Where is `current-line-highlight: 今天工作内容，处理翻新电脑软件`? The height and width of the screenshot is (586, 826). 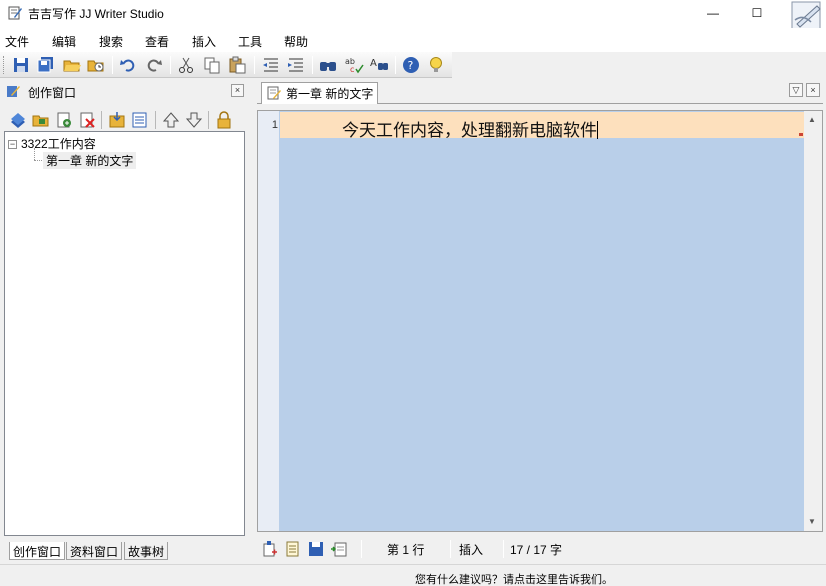 current-line-highlight: 今天工作内容，处理翻新电脑软件 is located at coordinates (542, 126).